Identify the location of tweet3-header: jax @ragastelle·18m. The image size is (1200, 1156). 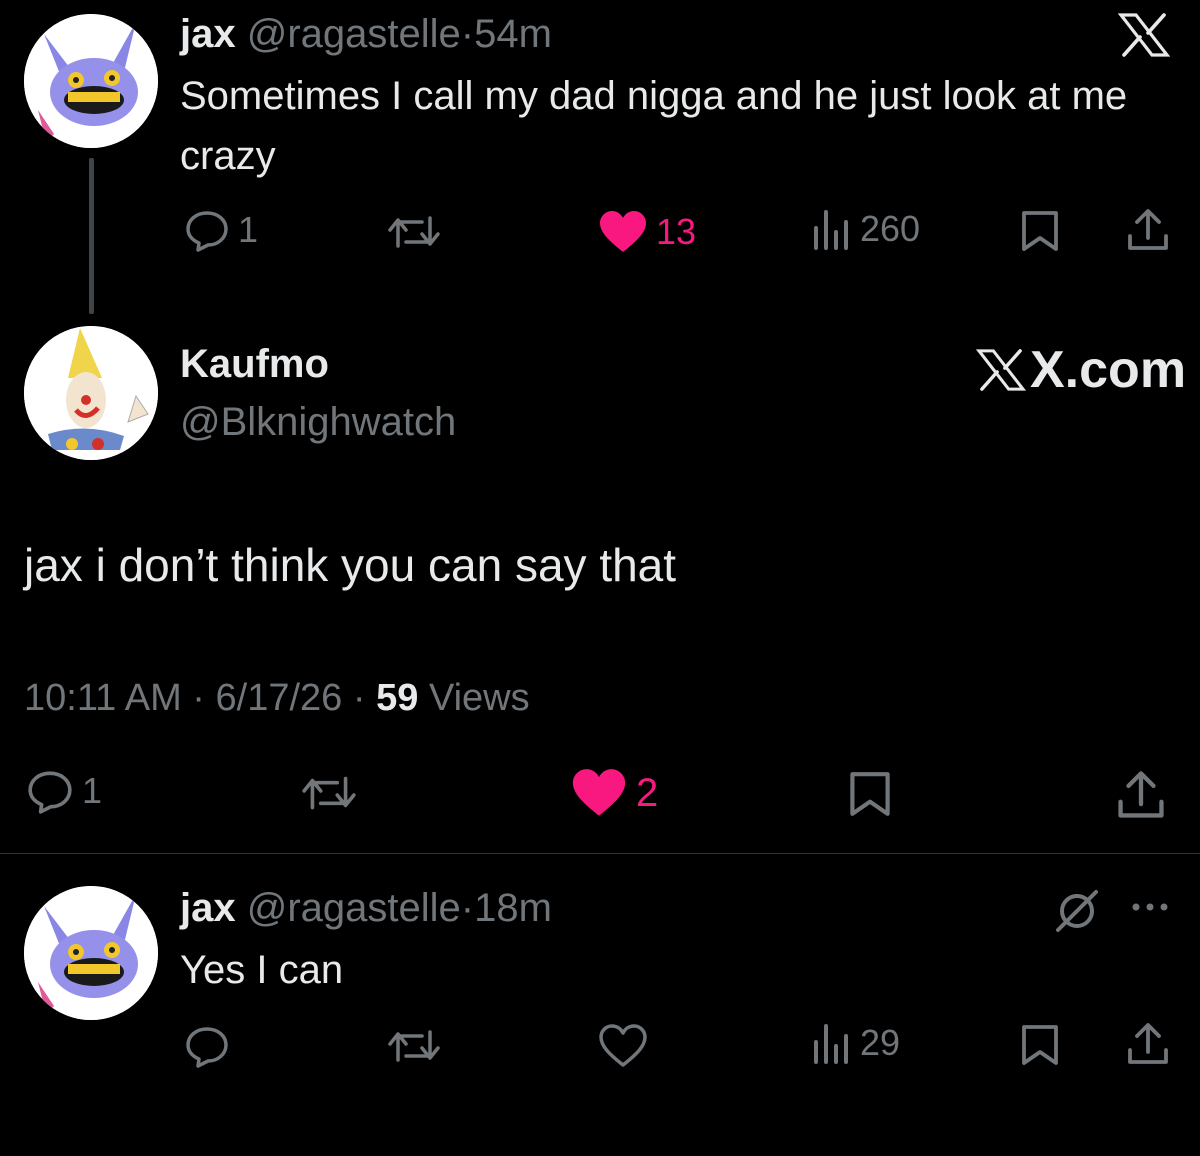
(366, 908).